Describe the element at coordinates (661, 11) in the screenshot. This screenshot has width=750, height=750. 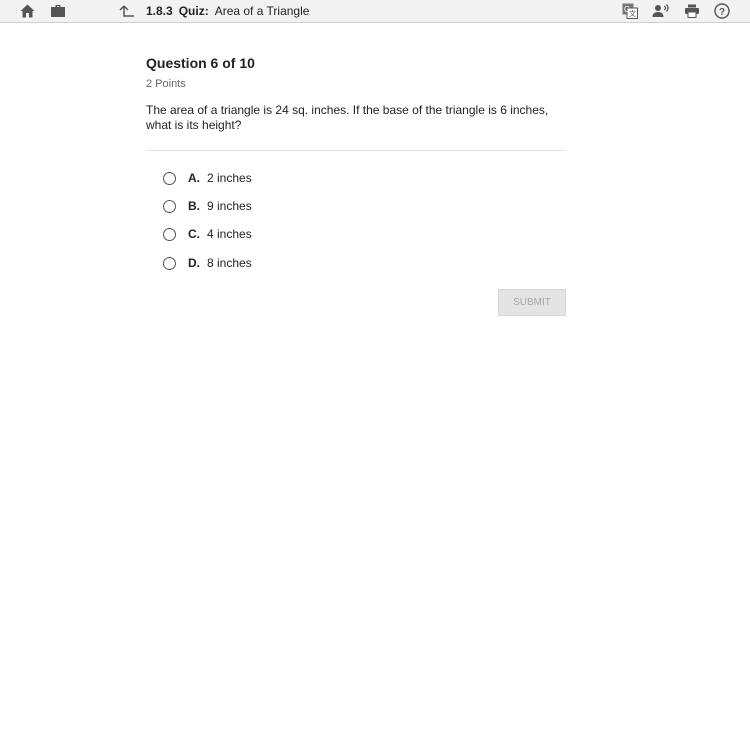
I see `text-to-speech-icon` at that location.